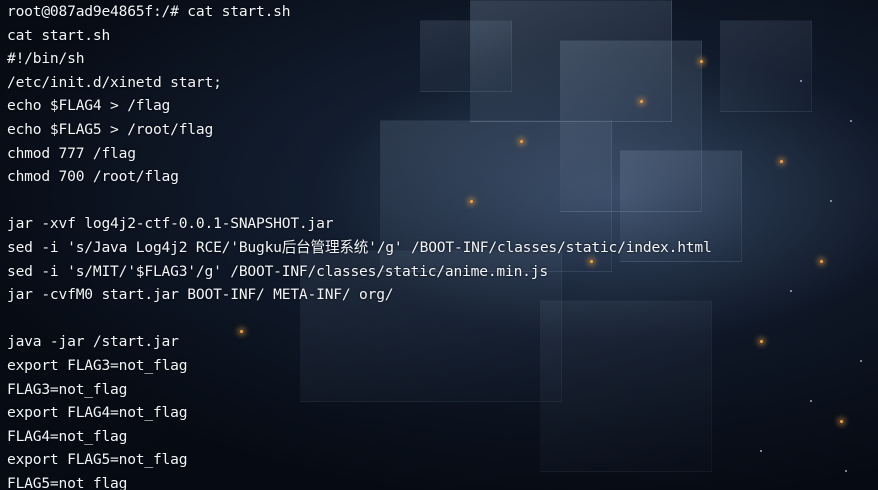  Describe the element at coordinates (97, 365) in the screenshot. I see `terminal-line: export FLAG3=not_flag` at that location.